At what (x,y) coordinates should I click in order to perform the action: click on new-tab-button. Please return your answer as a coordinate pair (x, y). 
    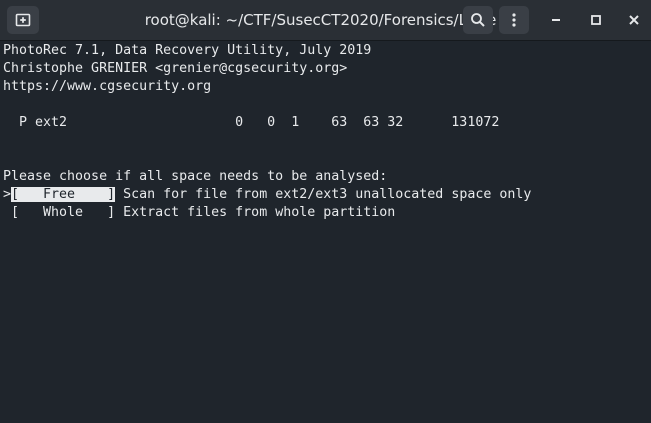
    Looking at the image, I should click on (23, 20).